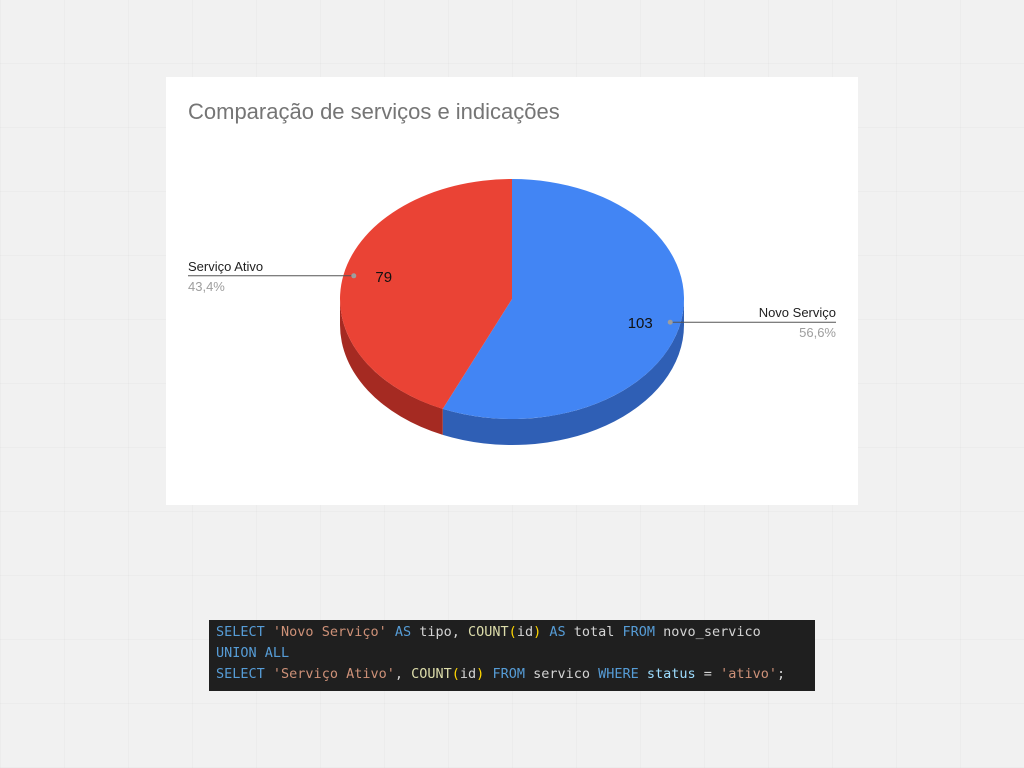  What do you see at coordinates (403, 674) in the screenshot?
I see `code-token: ,` at bounding box center [403, 674].